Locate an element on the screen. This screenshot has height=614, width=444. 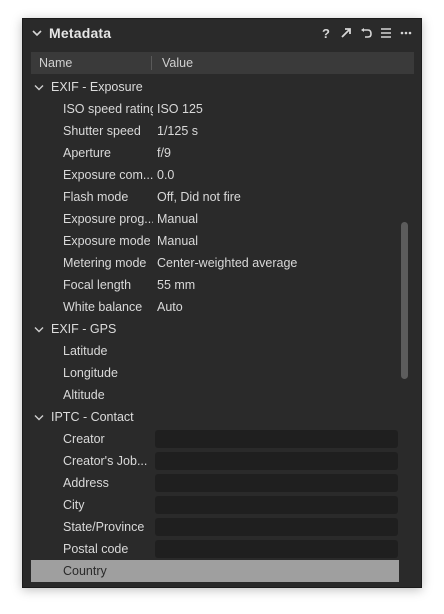
metadata-row: Country is located at coordinates (215, 571).